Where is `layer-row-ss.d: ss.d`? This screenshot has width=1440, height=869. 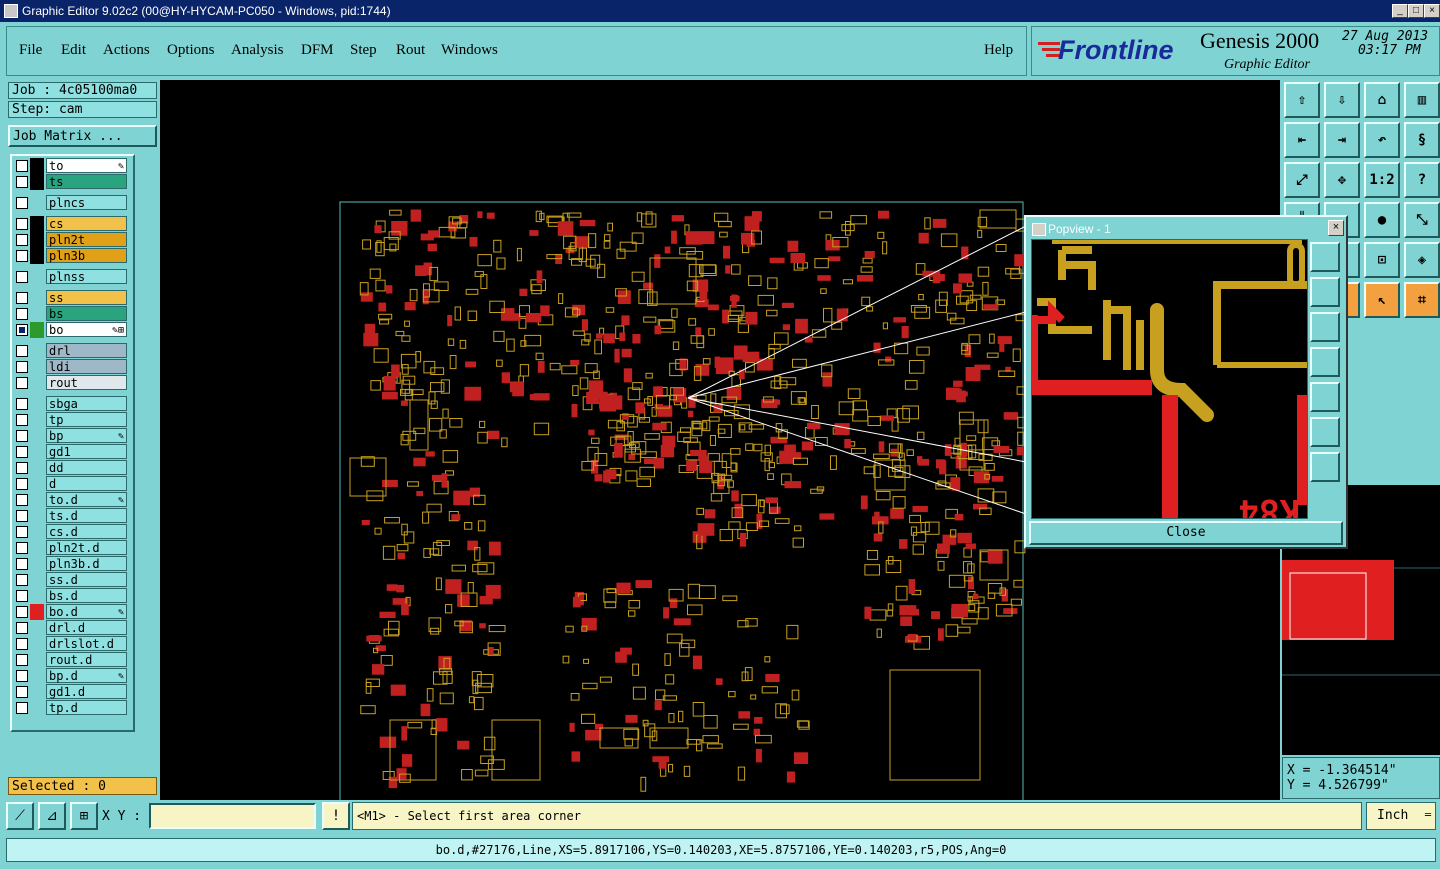 layer-row-ss.d: ss.d is located at coordinates (72, 580).